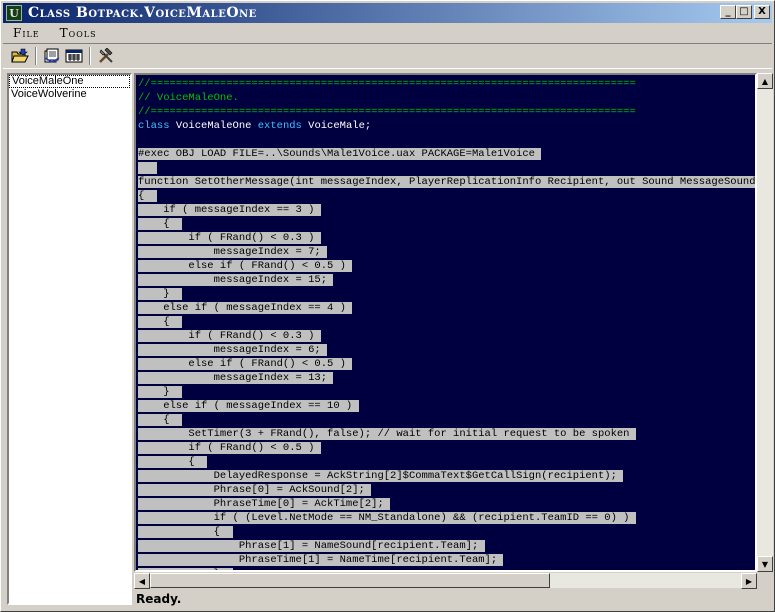 This screenshot has width=775, height=612. I want to click on vertical-scrollbar: ▲ ▼, so click(765, 322).